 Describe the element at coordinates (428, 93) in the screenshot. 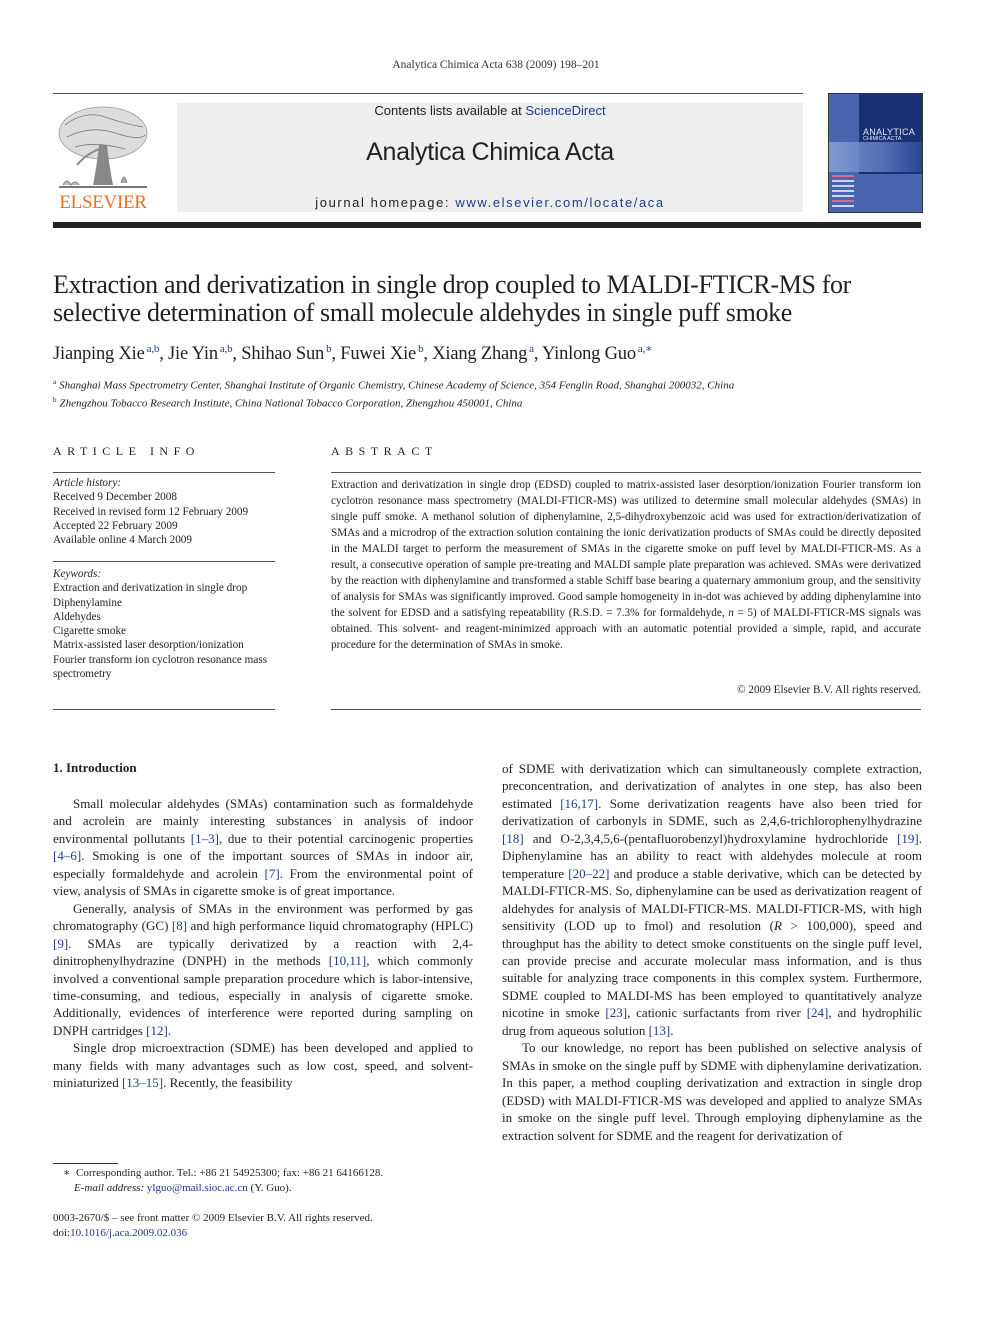

I see `header-rule` at that location.